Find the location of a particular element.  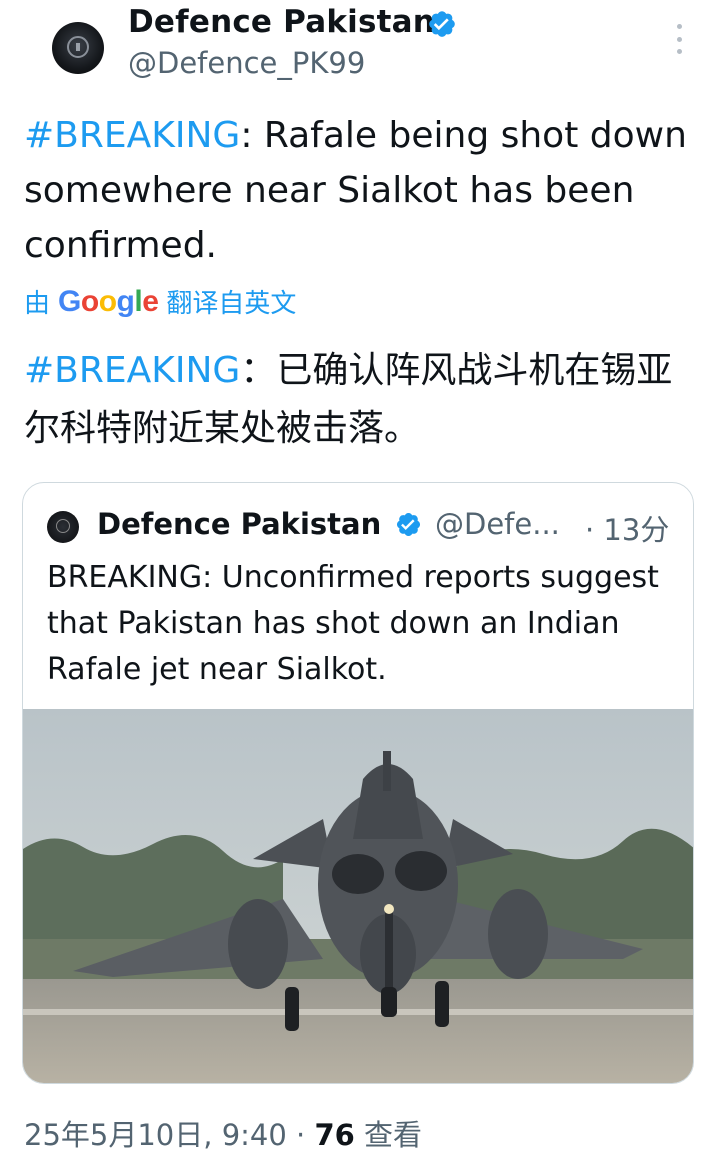

more-options-icon is located at coordinates (679, 39).